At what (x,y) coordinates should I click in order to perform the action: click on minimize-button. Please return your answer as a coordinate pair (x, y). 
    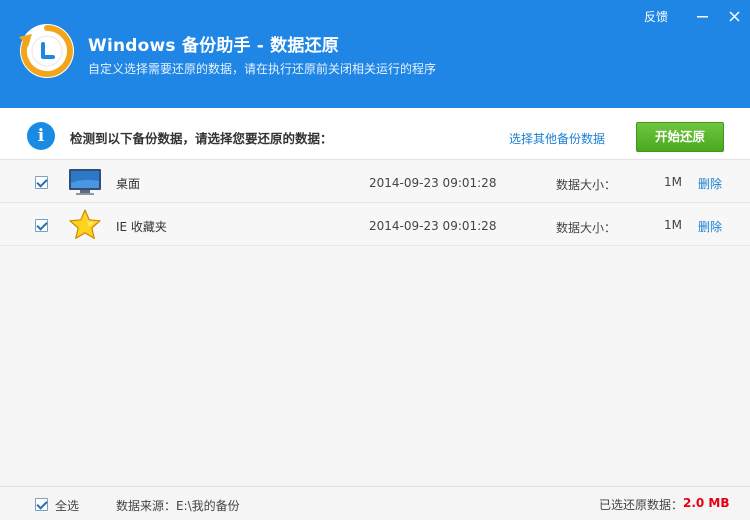
    Looking at the image, I should click on (702, 16).